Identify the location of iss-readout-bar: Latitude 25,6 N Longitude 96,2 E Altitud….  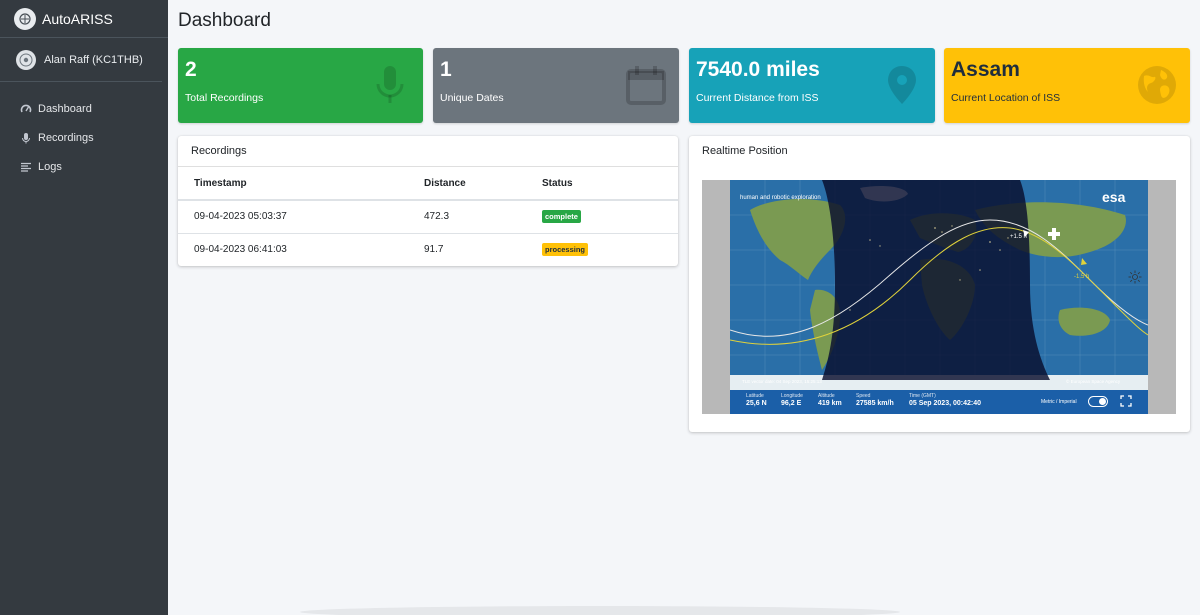
(939, 402).